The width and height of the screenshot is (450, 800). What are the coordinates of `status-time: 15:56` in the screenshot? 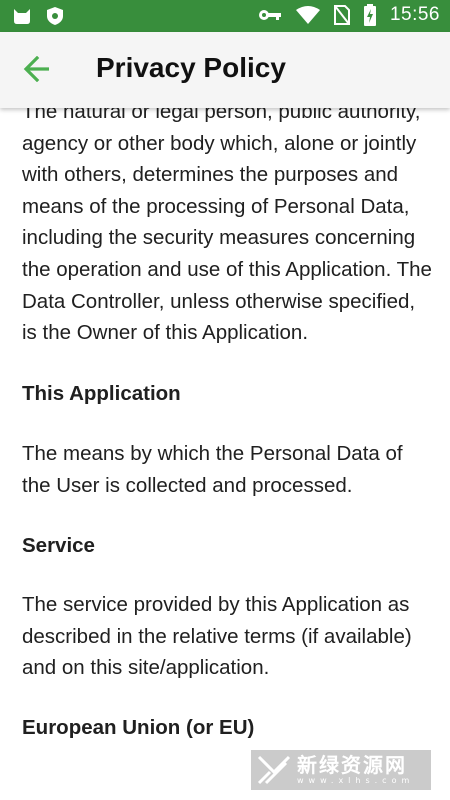 It's located at (414, 14).